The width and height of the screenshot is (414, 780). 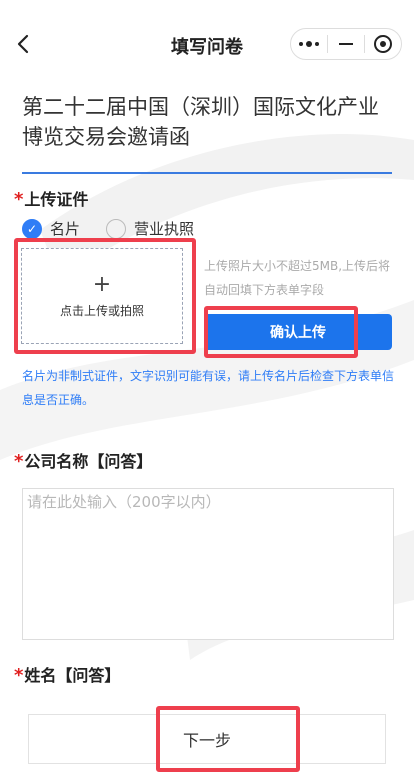 I want to click on more-dots-icon, so click(x=309, y=44).